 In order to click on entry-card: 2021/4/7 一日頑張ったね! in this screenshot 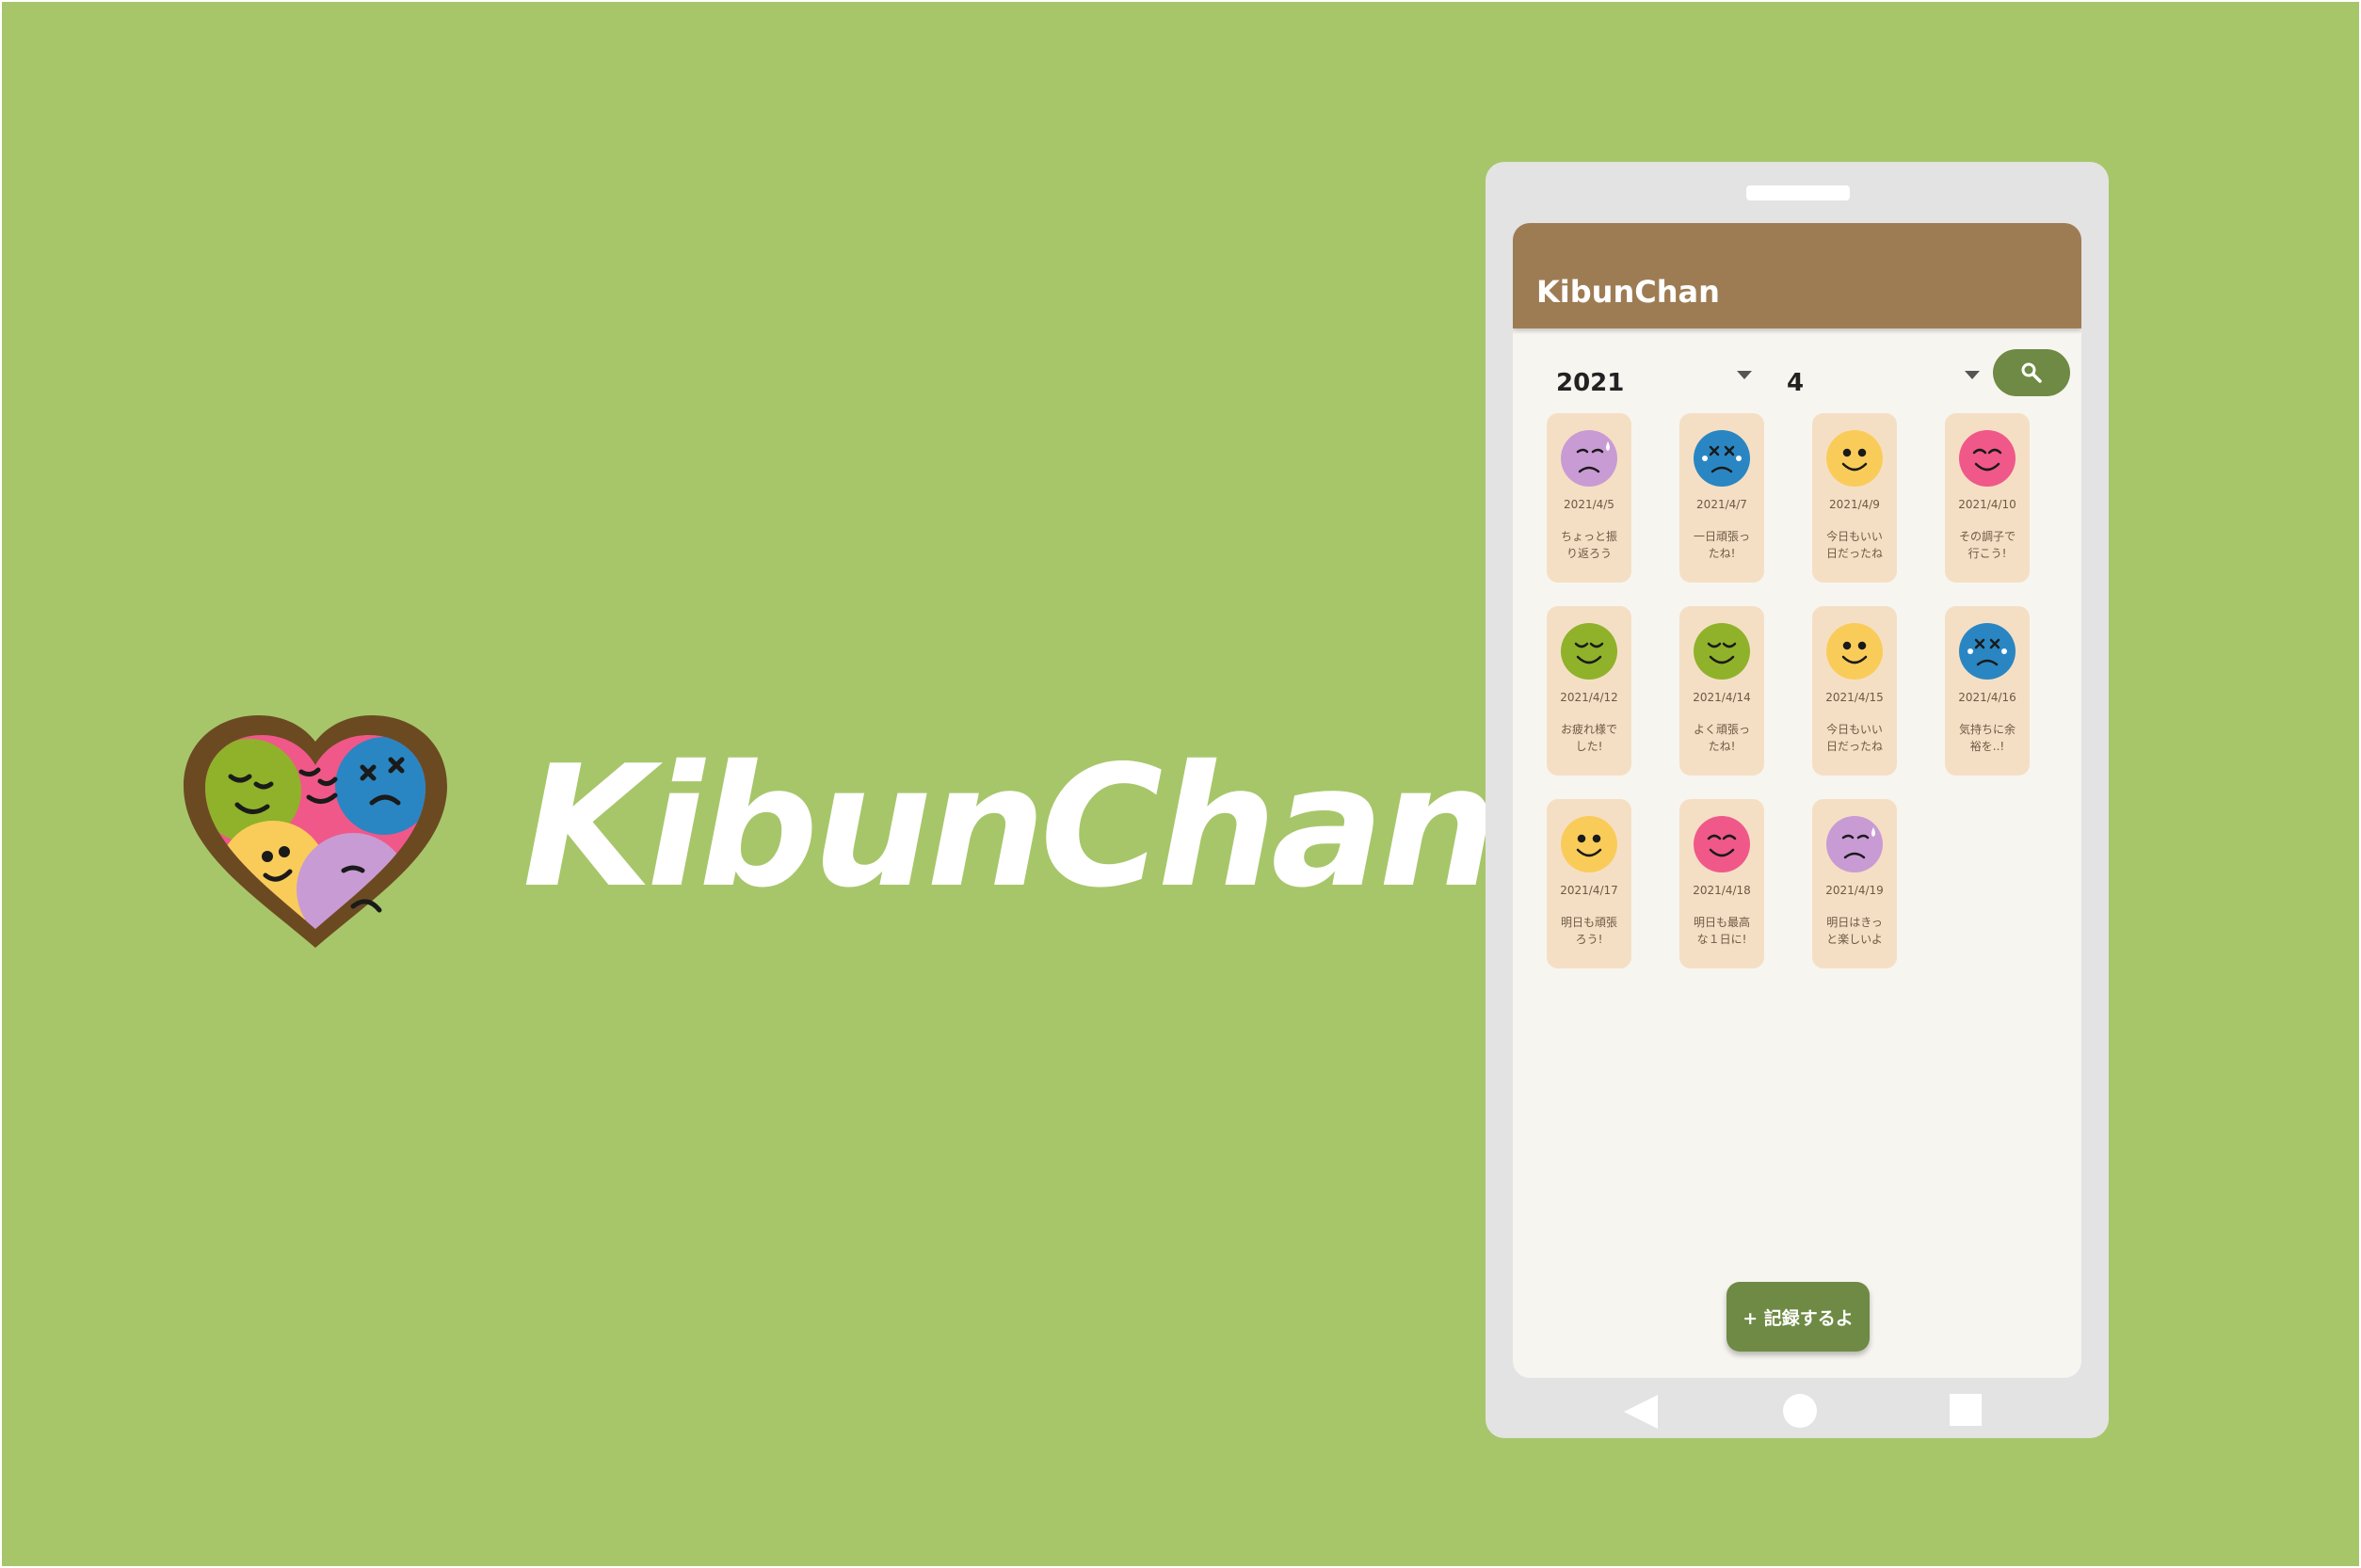, I will do `click(1721, 498)`.